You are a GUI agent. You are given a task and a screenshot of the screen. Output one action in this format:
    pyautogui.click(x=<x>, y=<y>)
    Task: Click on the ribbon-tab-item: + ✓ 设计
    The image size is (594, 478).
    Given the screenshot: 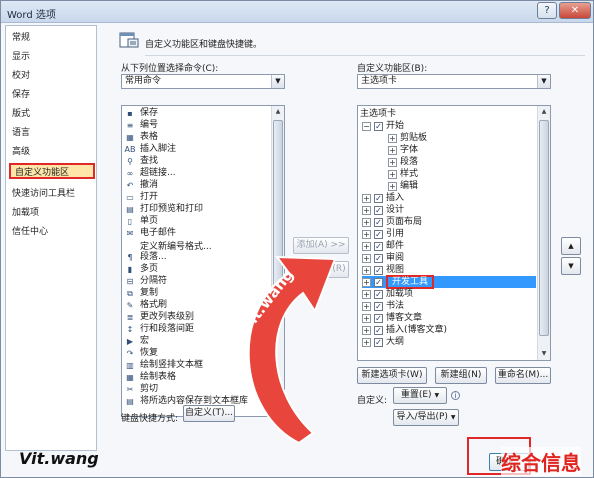 What is the action you would take?
    pyautogui.click(x=449, y=210)
    